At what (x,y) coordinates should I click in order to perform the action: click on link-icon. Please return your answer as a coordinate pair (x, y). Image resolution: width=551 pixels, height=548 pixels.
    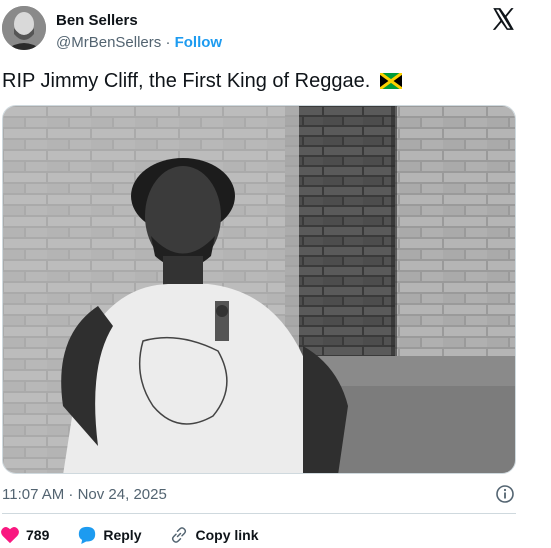
    Looking at the image, I should click on (179, 535).